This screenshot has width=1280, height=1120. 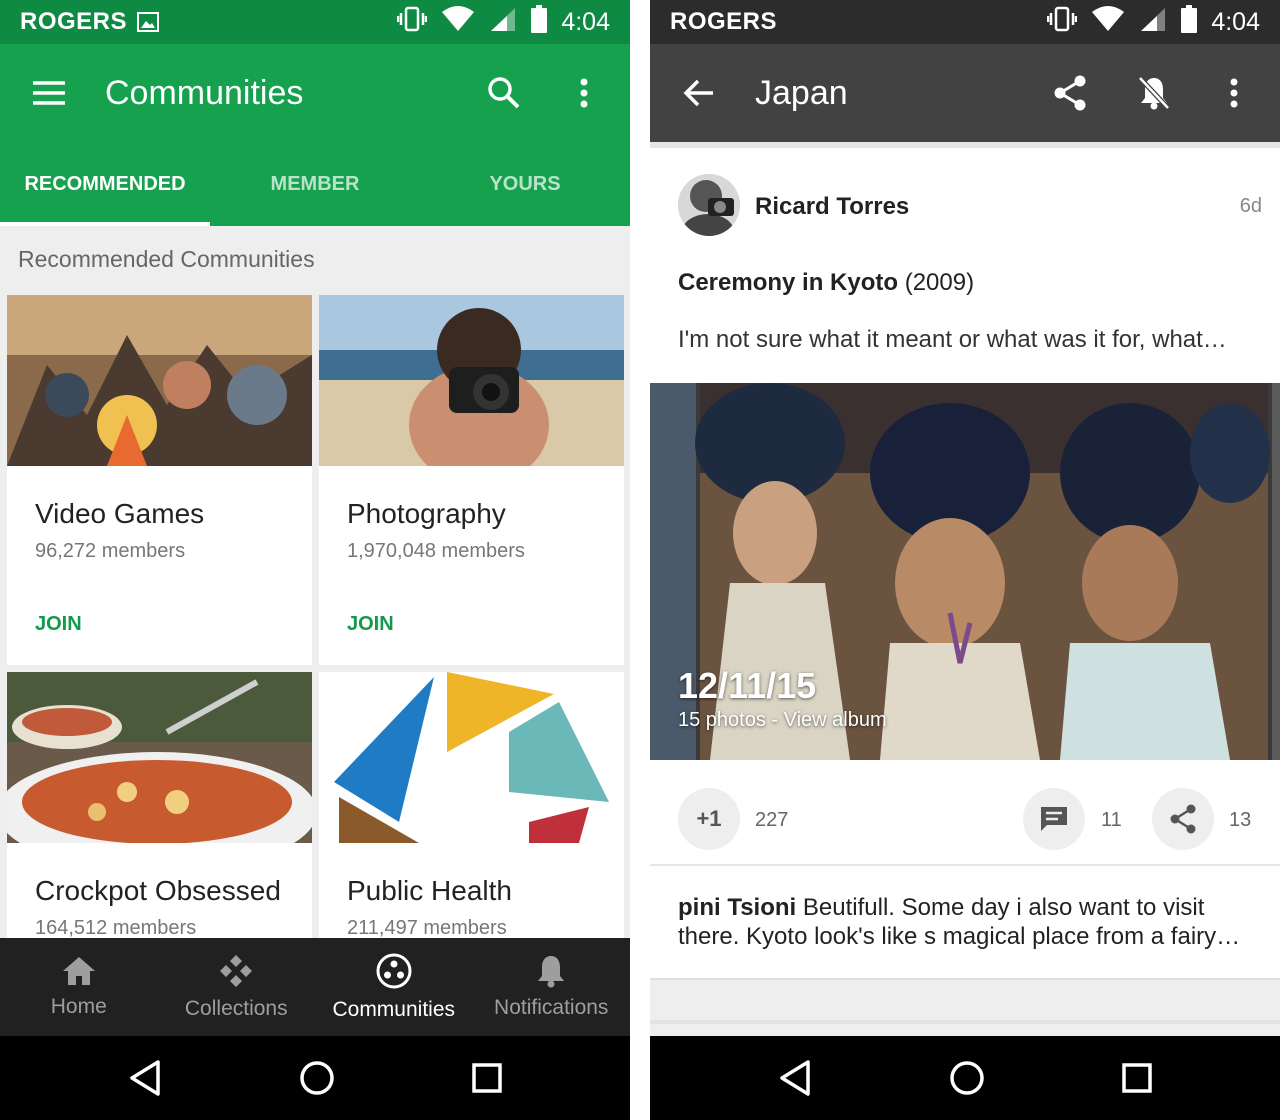 I want to click on share-button, so click(x=1183, y=819).